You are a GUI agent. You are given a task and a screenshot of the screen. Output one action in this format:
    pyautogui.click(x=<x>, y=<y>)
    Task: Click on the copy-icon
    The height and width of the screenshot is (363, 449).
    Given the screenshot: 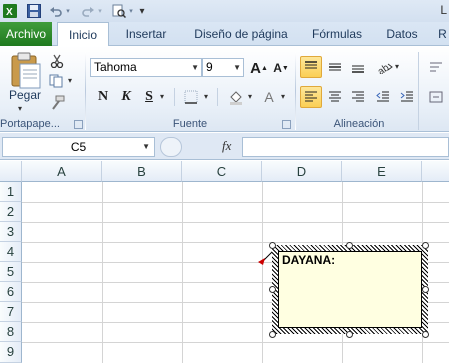 What is the action you would take?
    pyautogui.click(x=57, y=81)
    